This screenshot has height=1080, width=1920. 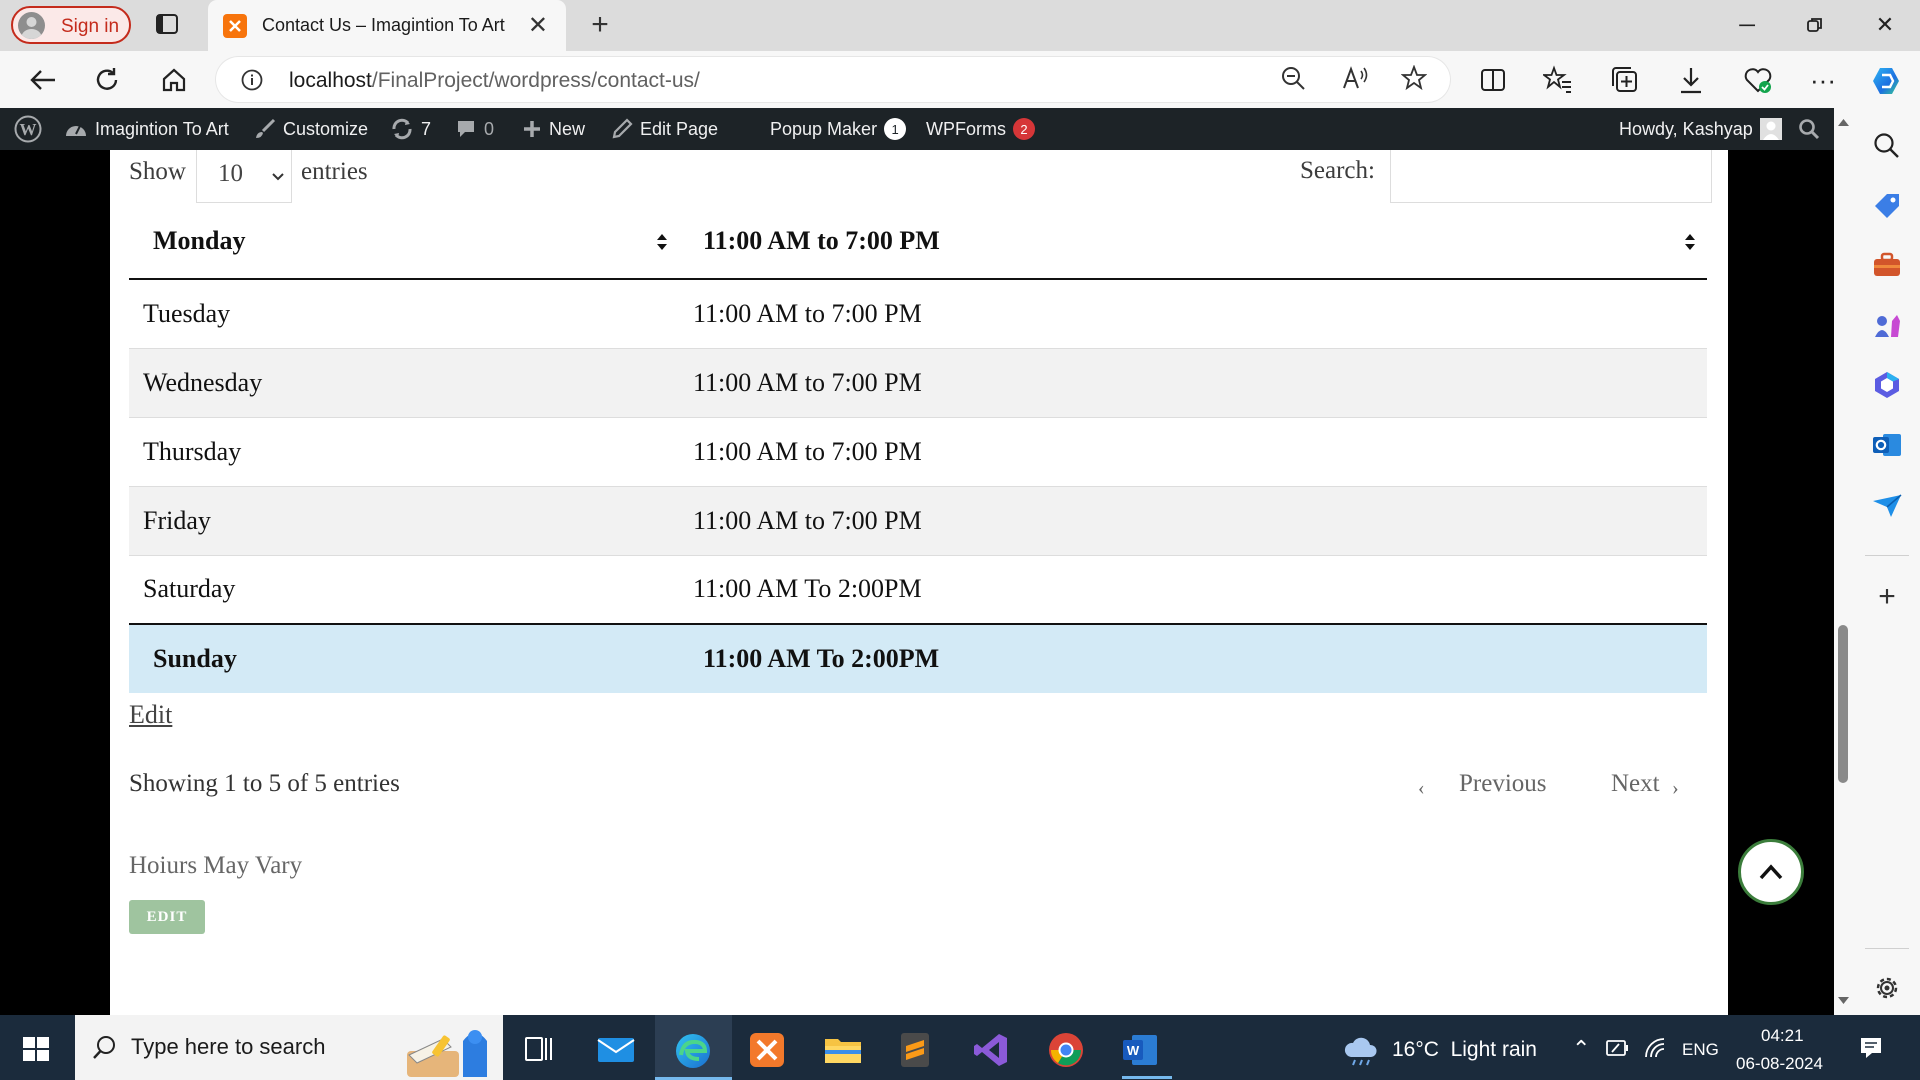 I want to click on notification-center-icon, so click(x=1871, y=1048).